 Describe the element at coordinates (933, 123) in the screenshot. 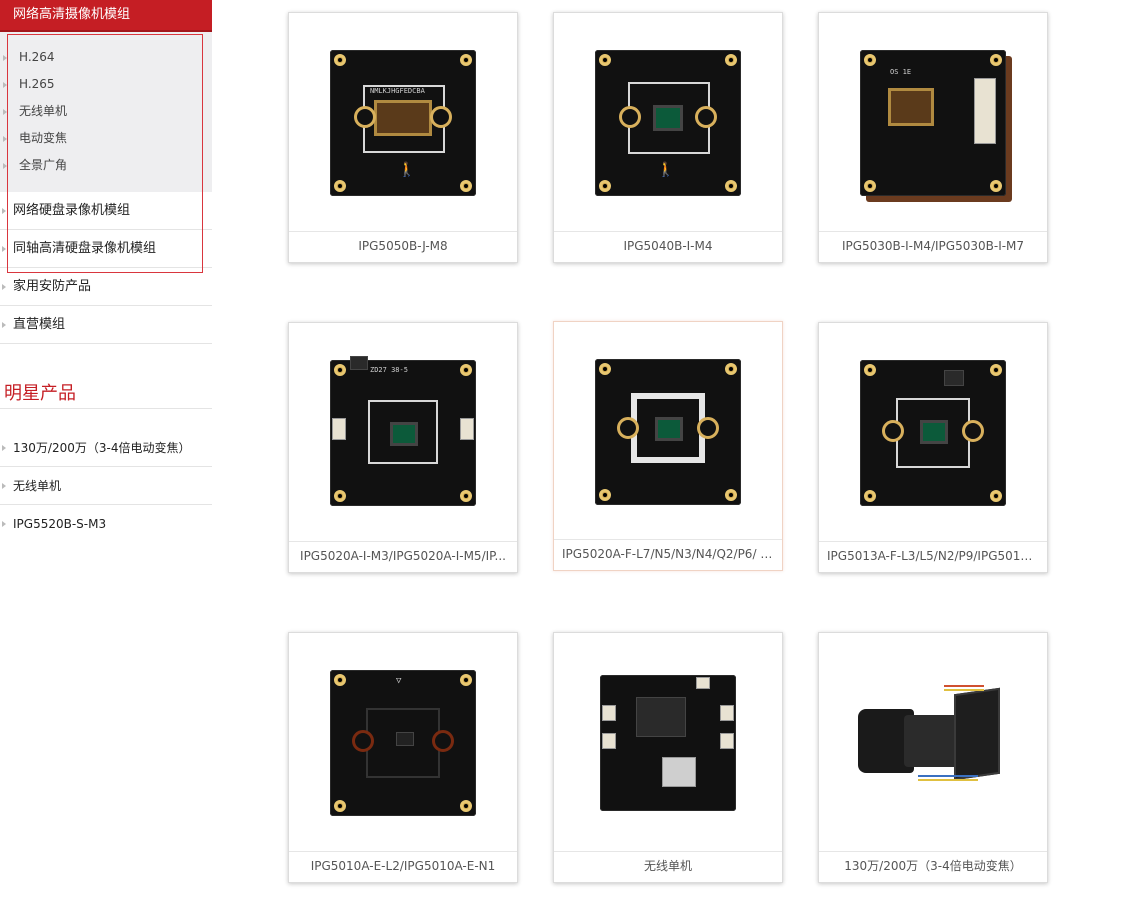

I see `product-image: OS 1E` at that location.